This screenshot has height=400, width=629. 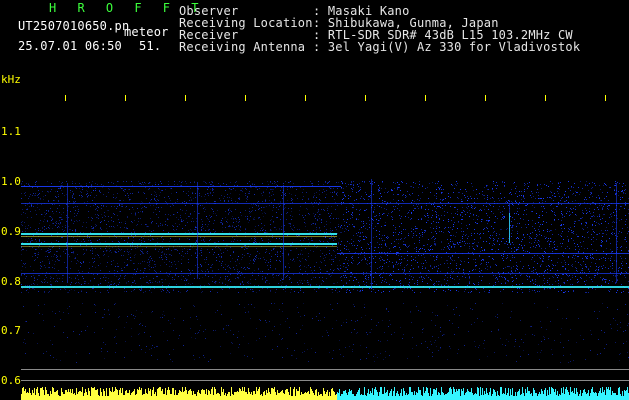 I want to click on file-name: UT2507010650.pn, so click(x=74, y=26).